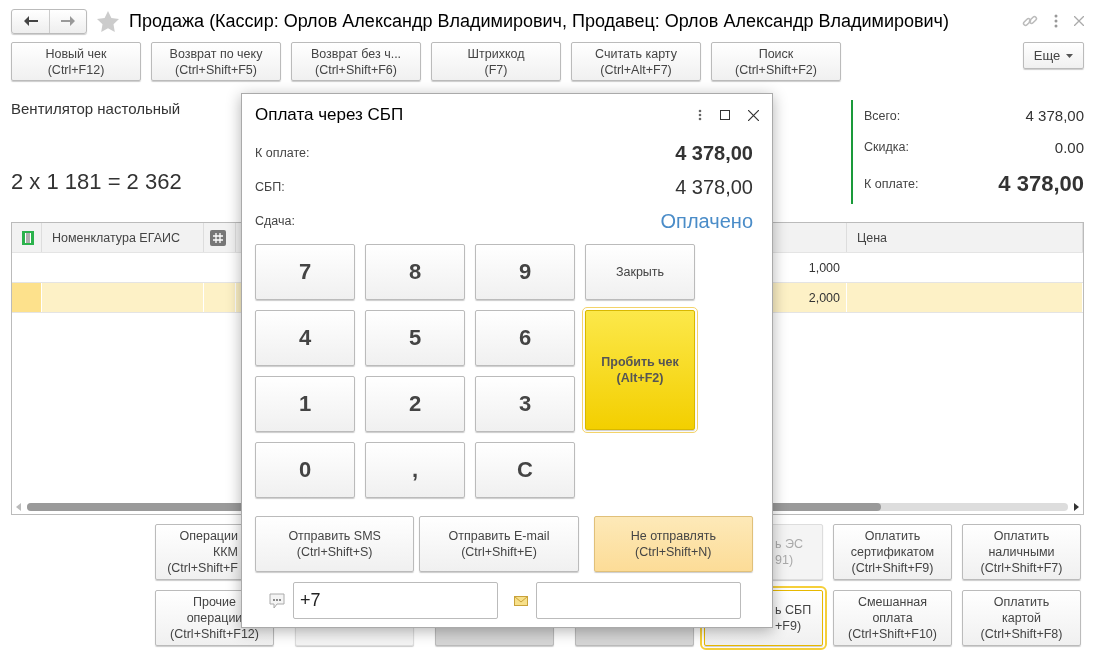 Image resolution: width=1103 pixels, height=659 pixels. Describe the element at coordinates (415, 470) in the screenshot. I see `keypad-key: ,` at that location.